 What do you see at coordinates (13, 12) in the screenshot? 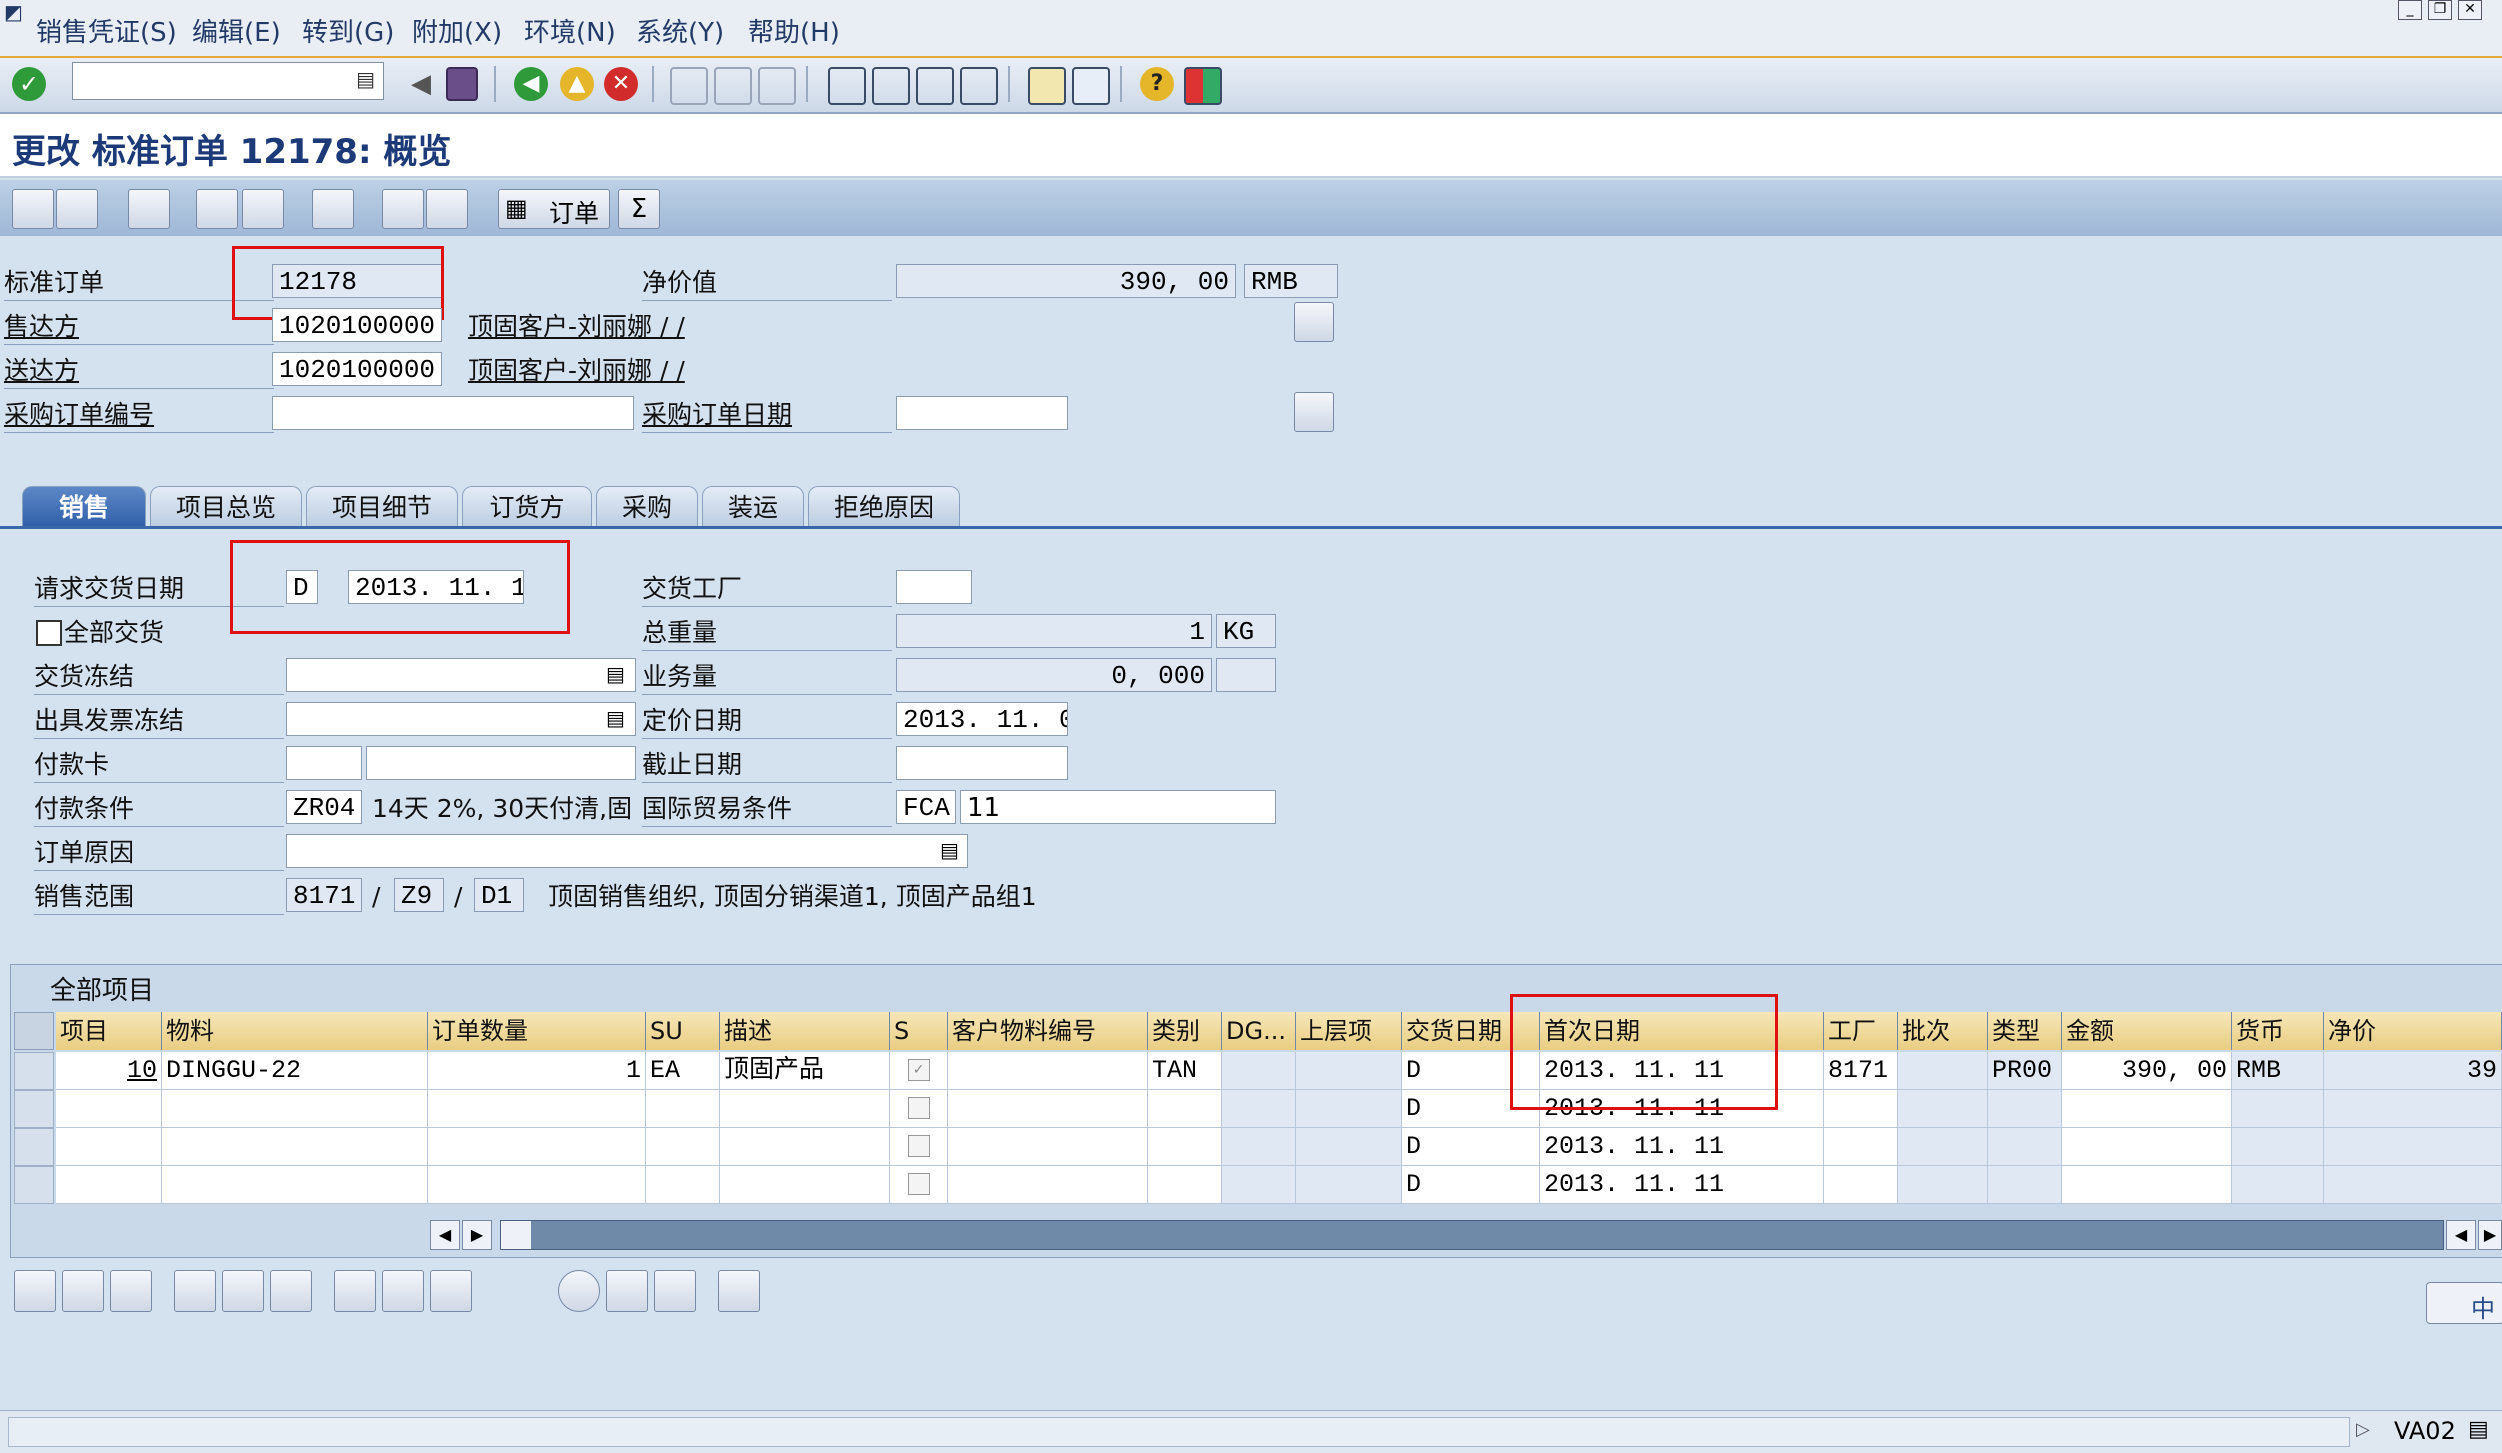
I see `app-menu-icon: ◩` at bounding box center [13, 12].